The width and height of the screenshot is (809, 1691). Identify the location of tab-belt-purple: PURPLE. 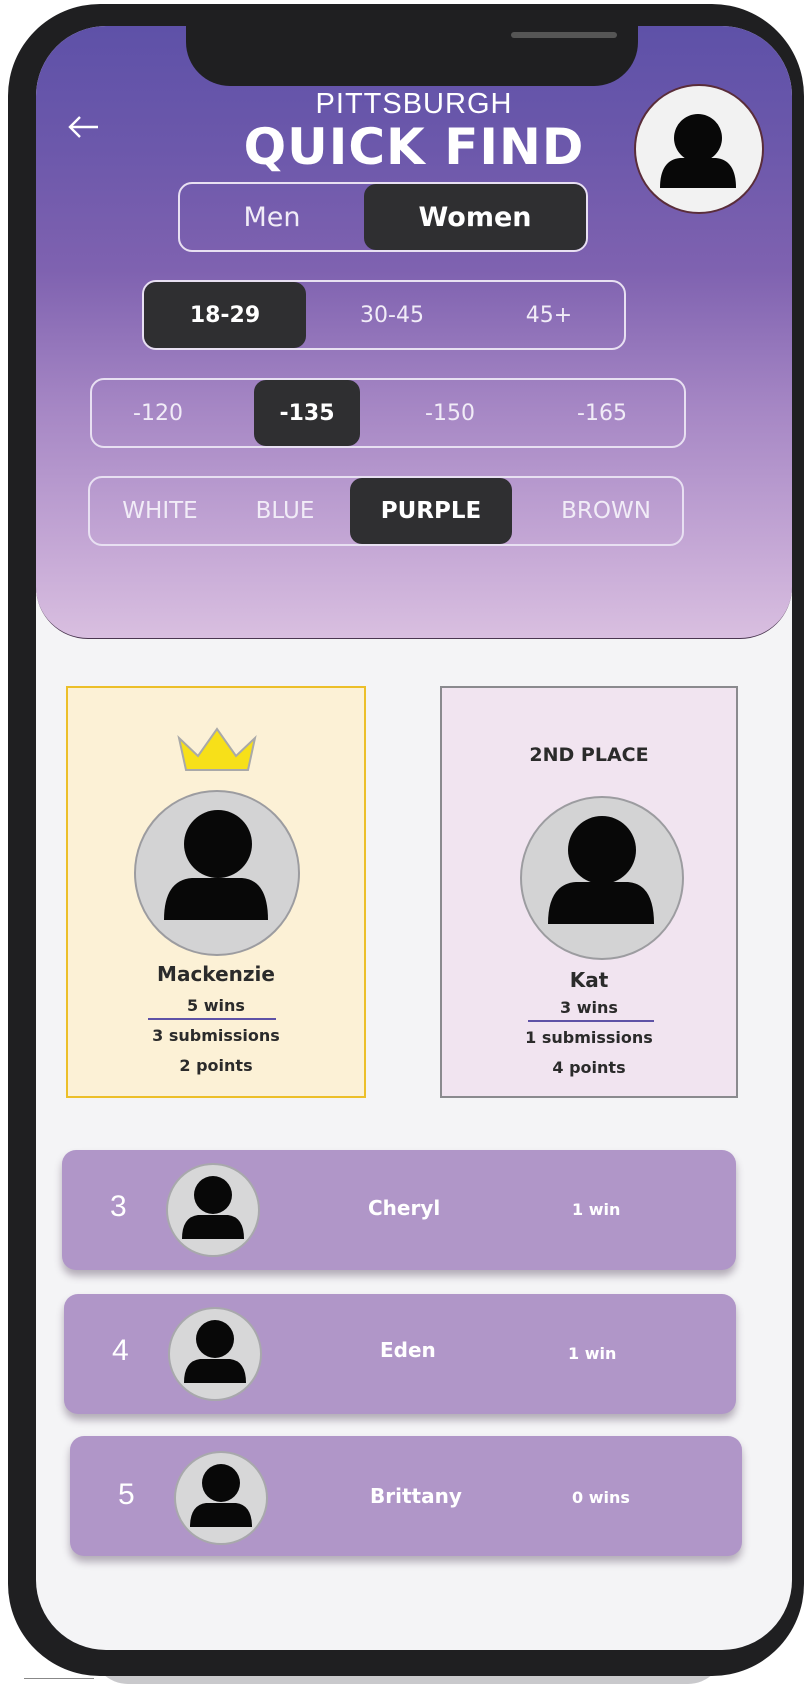
(431, 511).